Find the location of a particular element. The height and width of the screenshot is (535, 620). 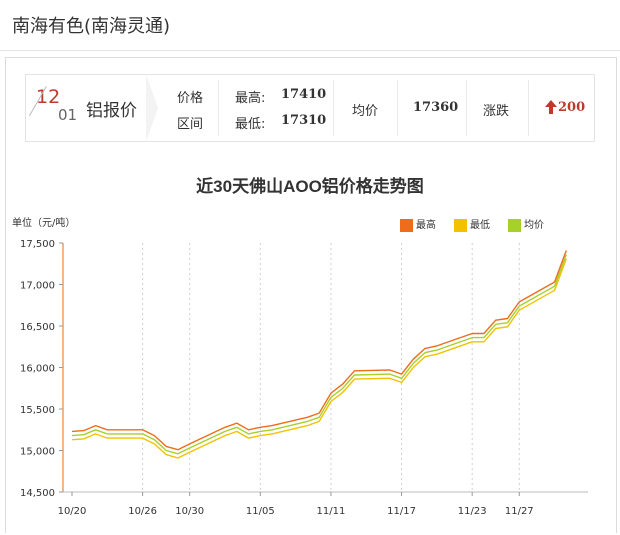

x-tick-label: 11/11 is located at coordinates (331, 511).